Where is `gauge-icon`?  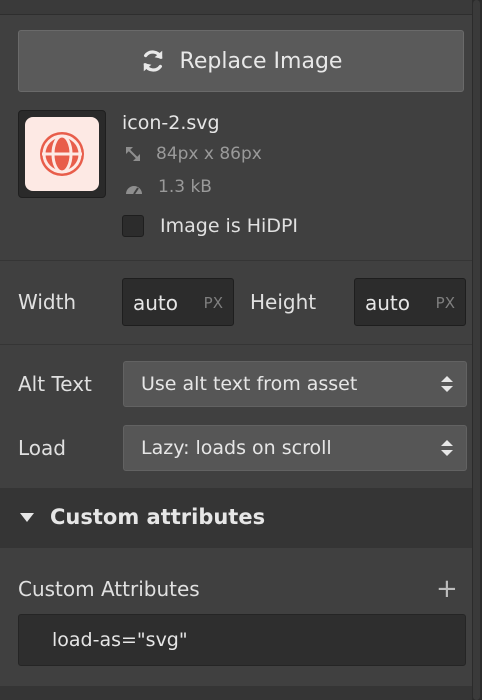
gauge-icon is located at coordinates (134, 190).